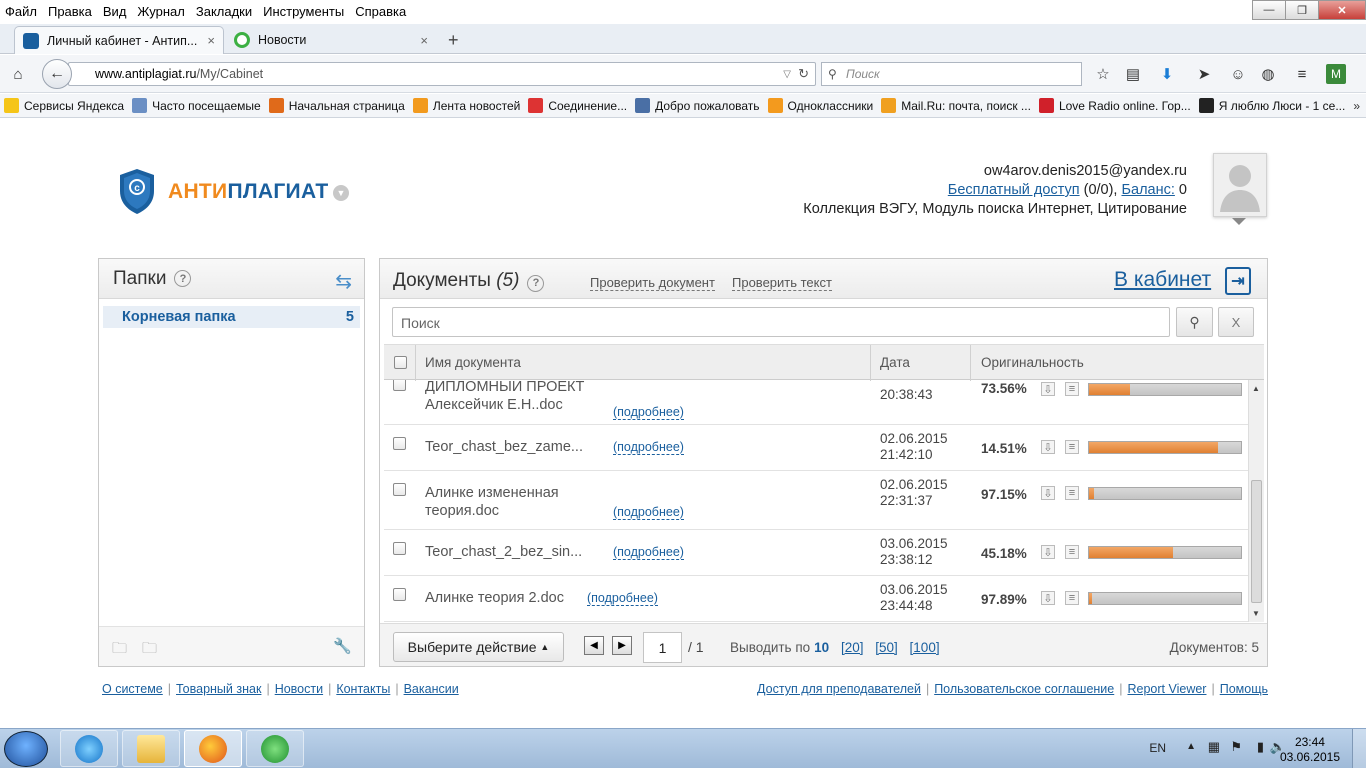 The height and width of the screenshot is (768, 1366). What do you see at coordinates (211, 40) in the screenshot?
I see `tab-close-icon: ×` at bounding box center [211, 40].